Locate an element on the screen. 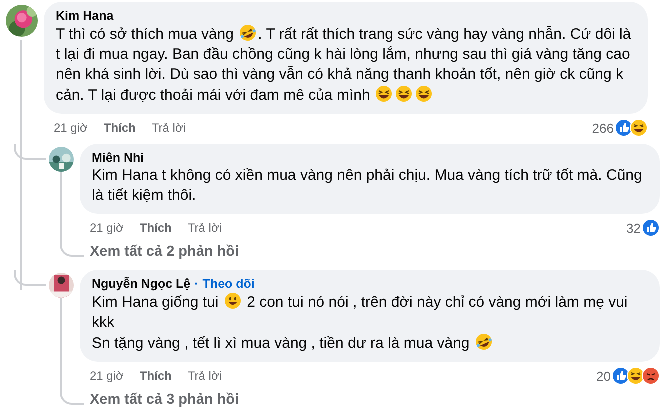 The width and height of the screenshot is (663, 413). comment-text: Kim Hana t không có xiền mua vàng nên phải chịu. Mua vàng tích trữ tốt mà. Cũng là tiết kiệm thôi. is located at coordinates (368, 186).